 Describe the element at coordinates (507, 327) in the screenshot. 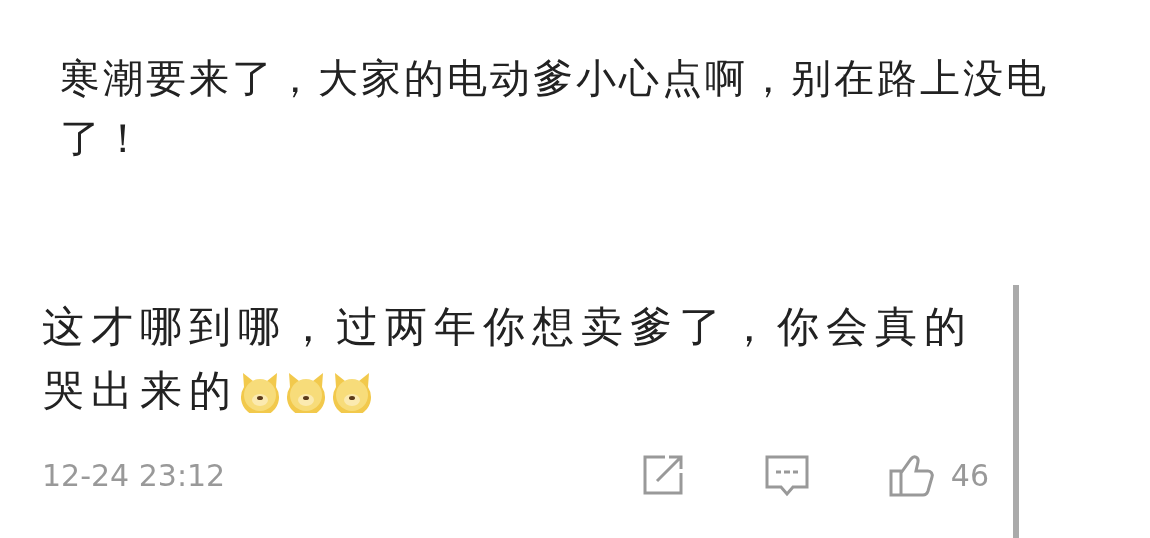

I see `reply-text-line: 这才哪到哪，过两年你想卖爹了，你会真的` at that location.